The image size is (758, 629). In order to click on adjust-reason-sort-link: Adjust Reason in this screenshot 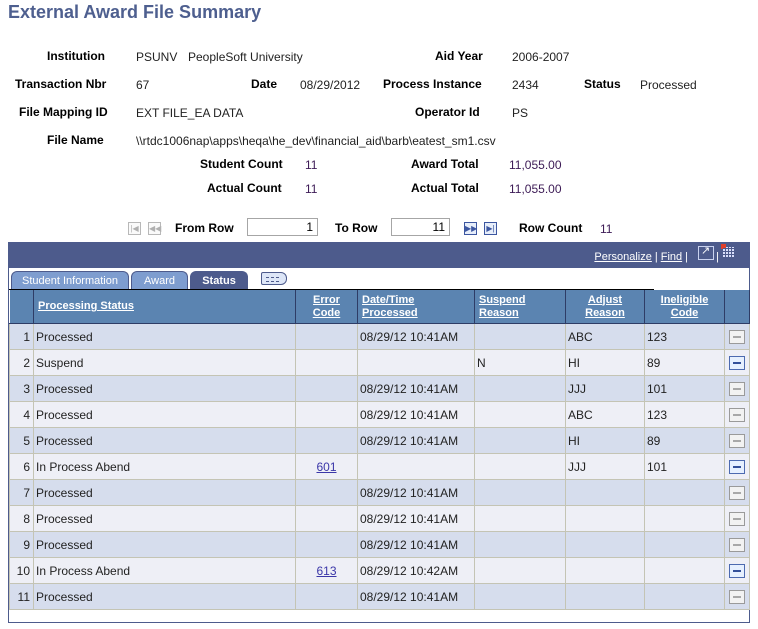, I will do `click(605, 306)`.